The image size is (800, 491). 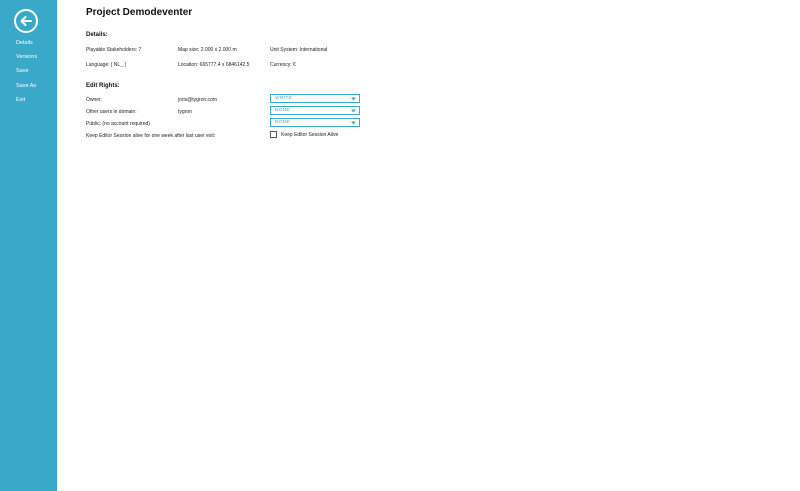 What do you see at coordinates (283, 65) in the screenshot?
I see `currency-text: Currency: €` at bounding box center [283, 65].